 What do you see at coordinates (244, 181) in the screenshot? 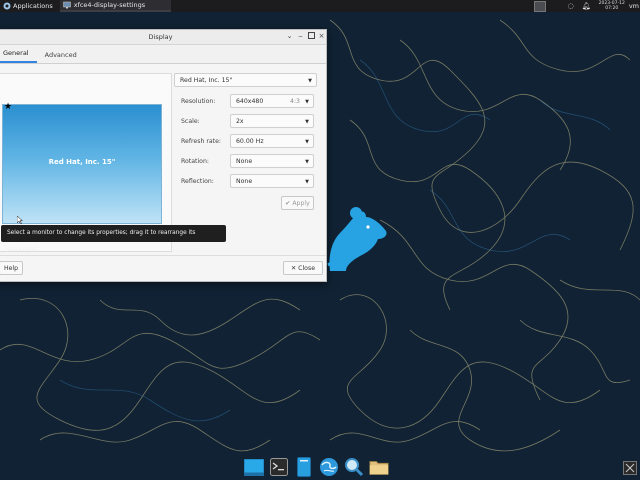
I see `reflection-value: None` at bounding box center [244, 181].